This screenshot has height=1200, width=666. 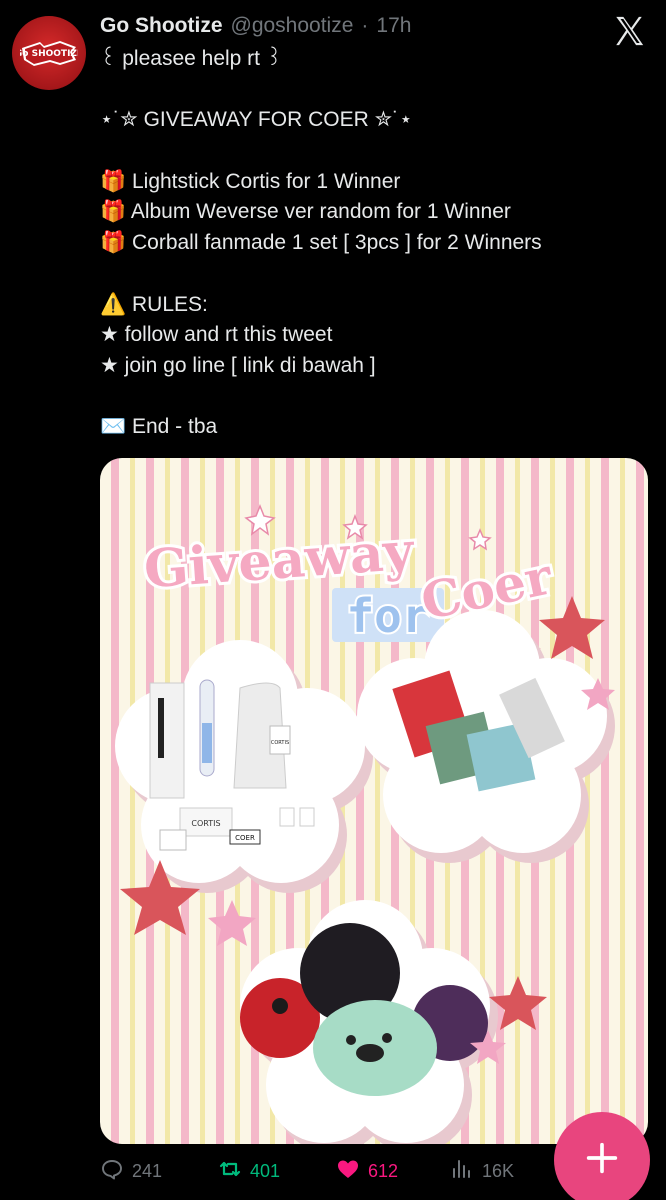 I want to click on handle: @goshootize, so click(x=292, y=26).